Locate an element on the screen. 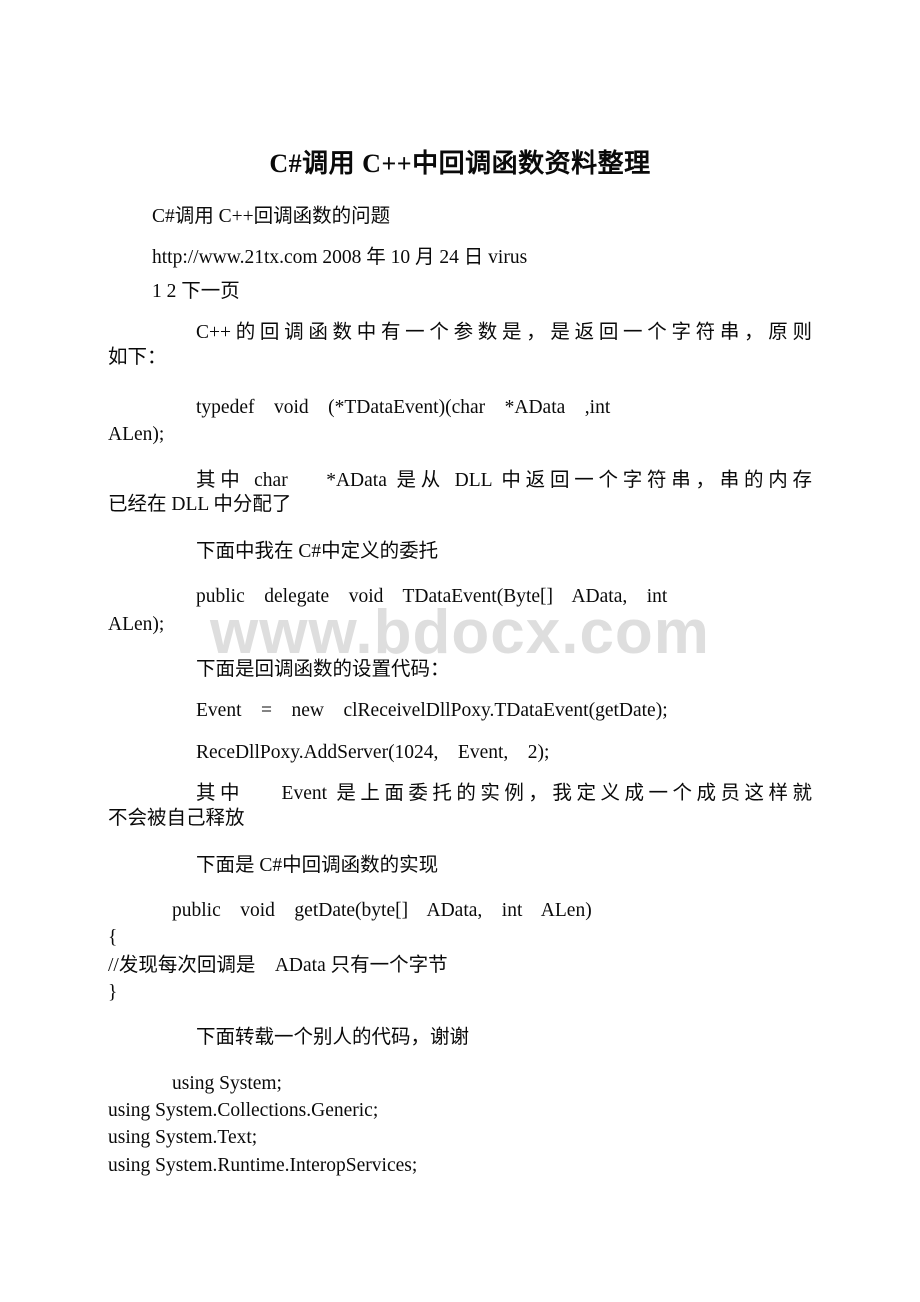 This screenshot has width=920, height=1302. paragraph-event-member-line-1: 其中 Event 是上面委托的实例，我定义成一个成员这样就 is located at coordinates (504, 794).